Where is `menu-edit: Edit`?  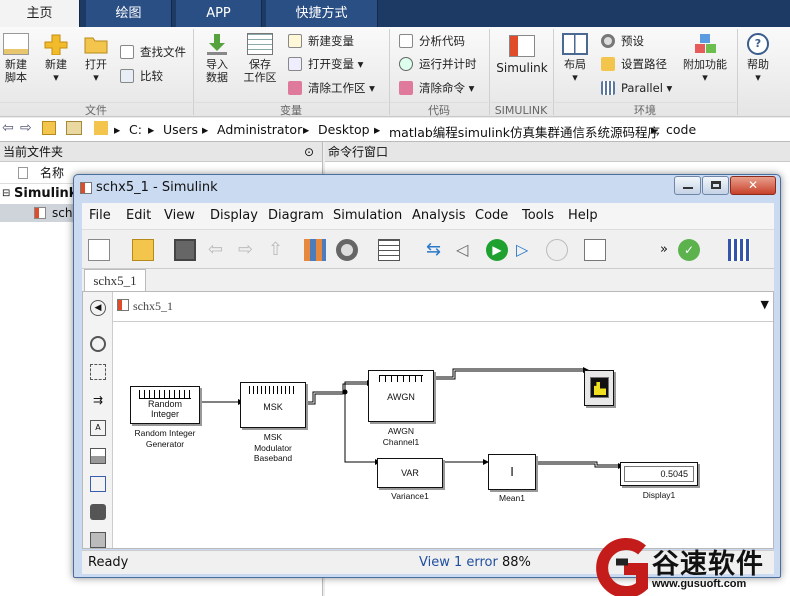 menu-edit: Edit is located at coordinates (138, 215).